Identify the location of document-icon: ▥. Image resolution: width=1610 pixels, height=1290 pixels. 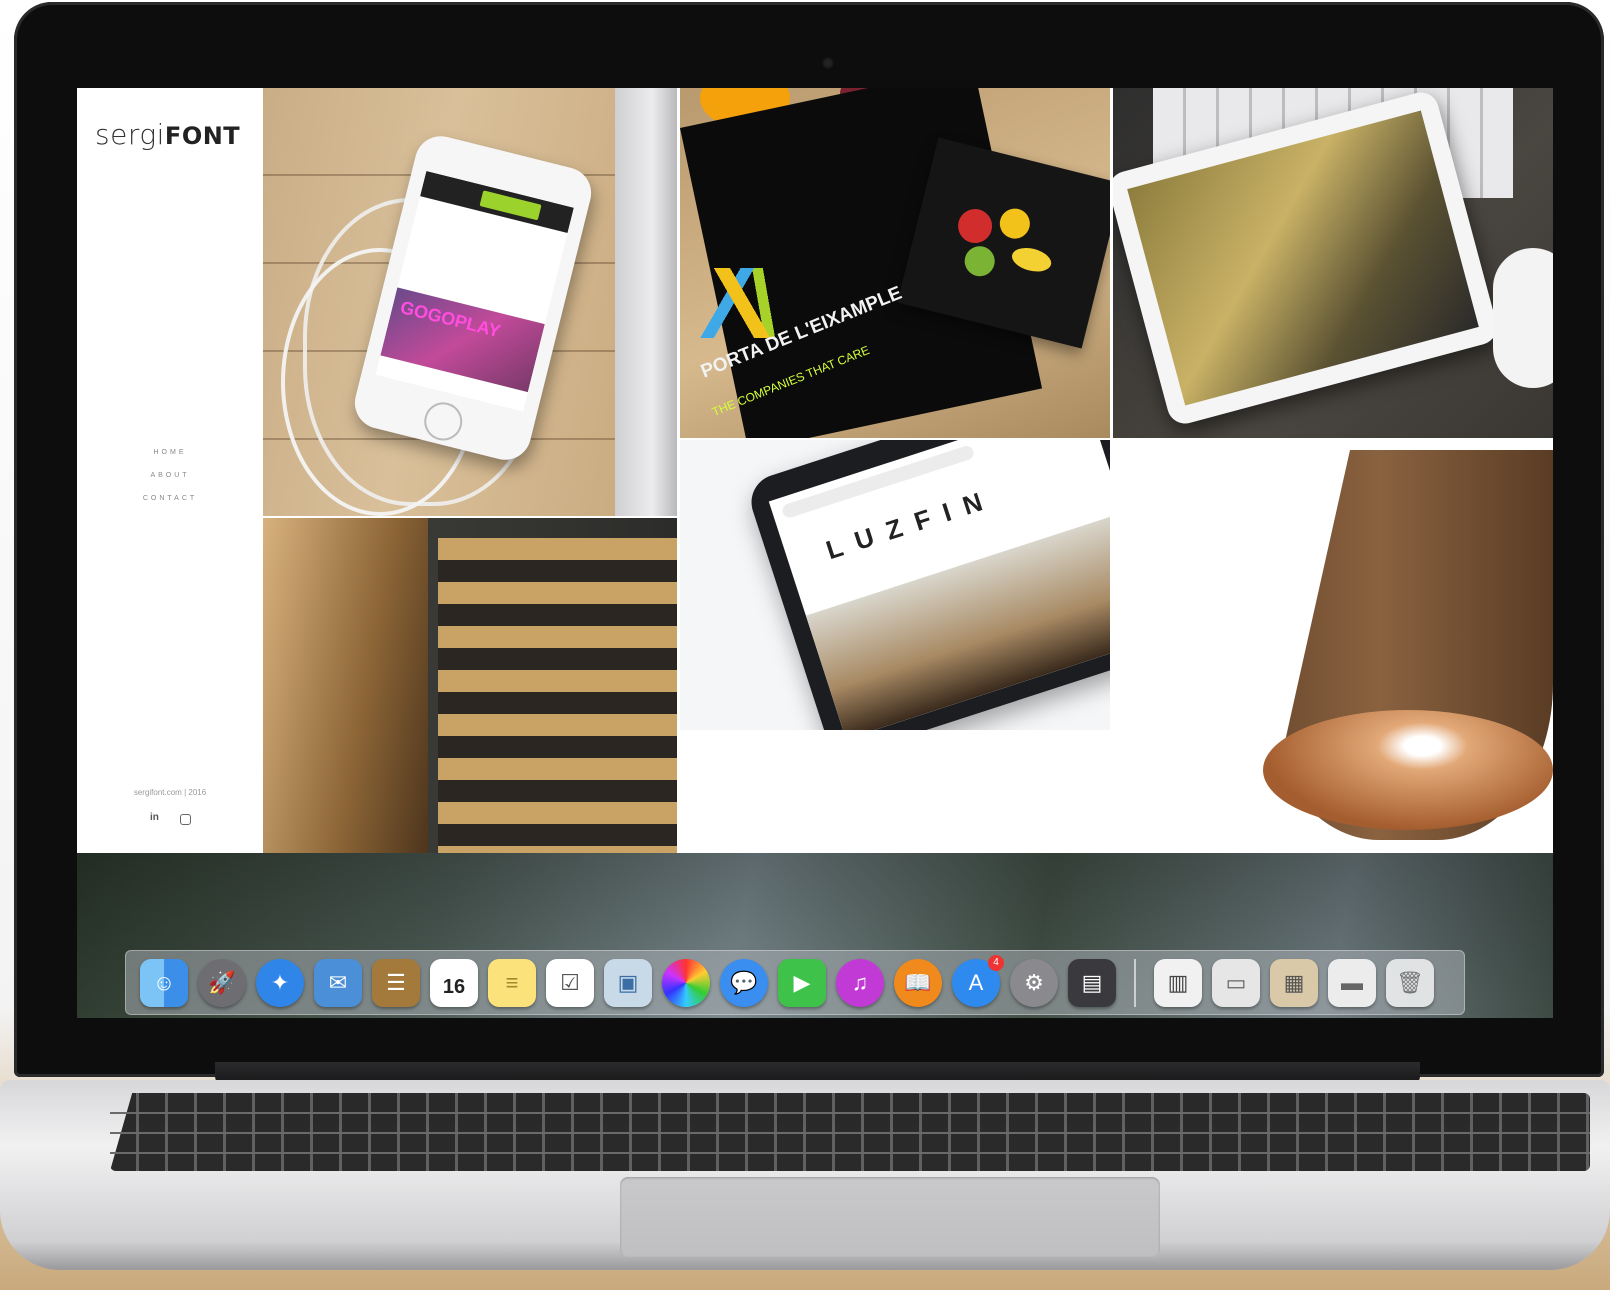
(1178, 982).